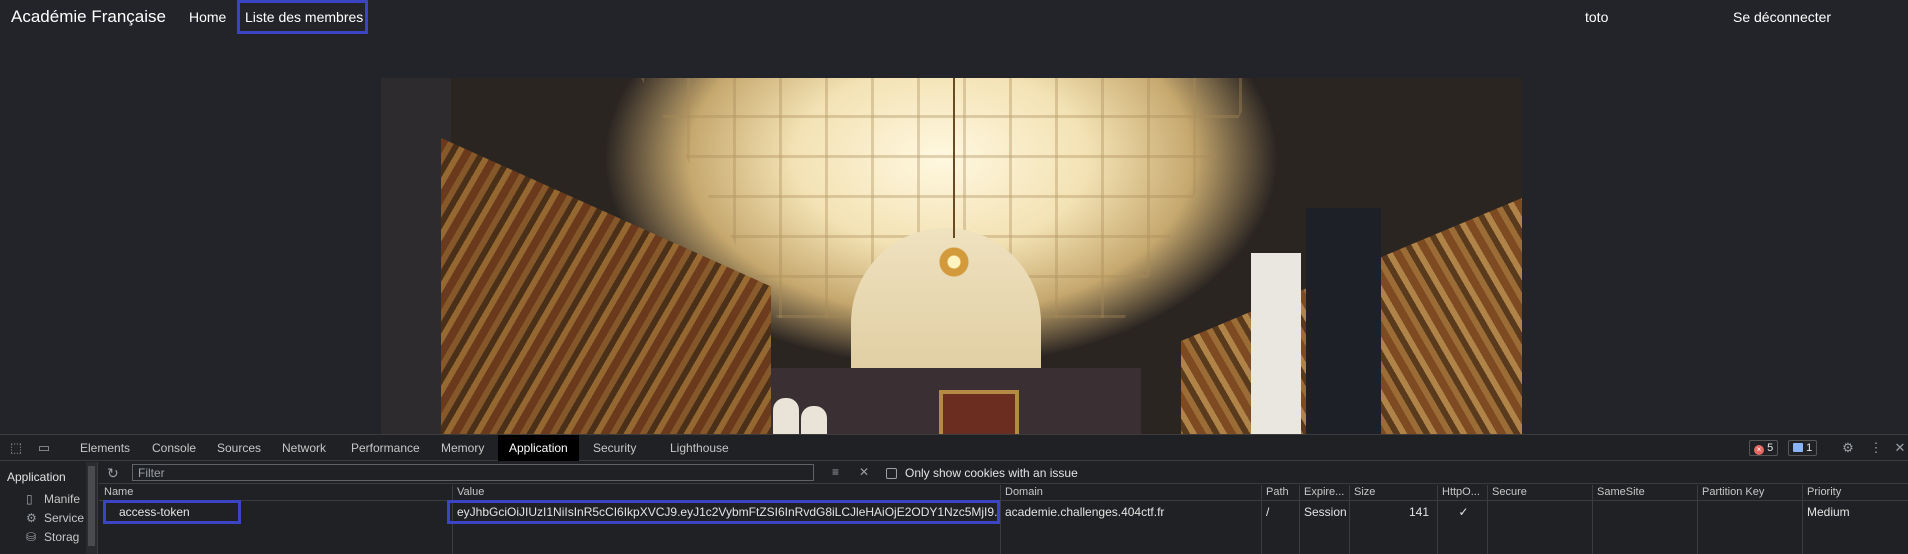 Image resolution: width=1908 pixels, height=554 pixels. I want to click on close-icon: ✕, so click(1900, 448).